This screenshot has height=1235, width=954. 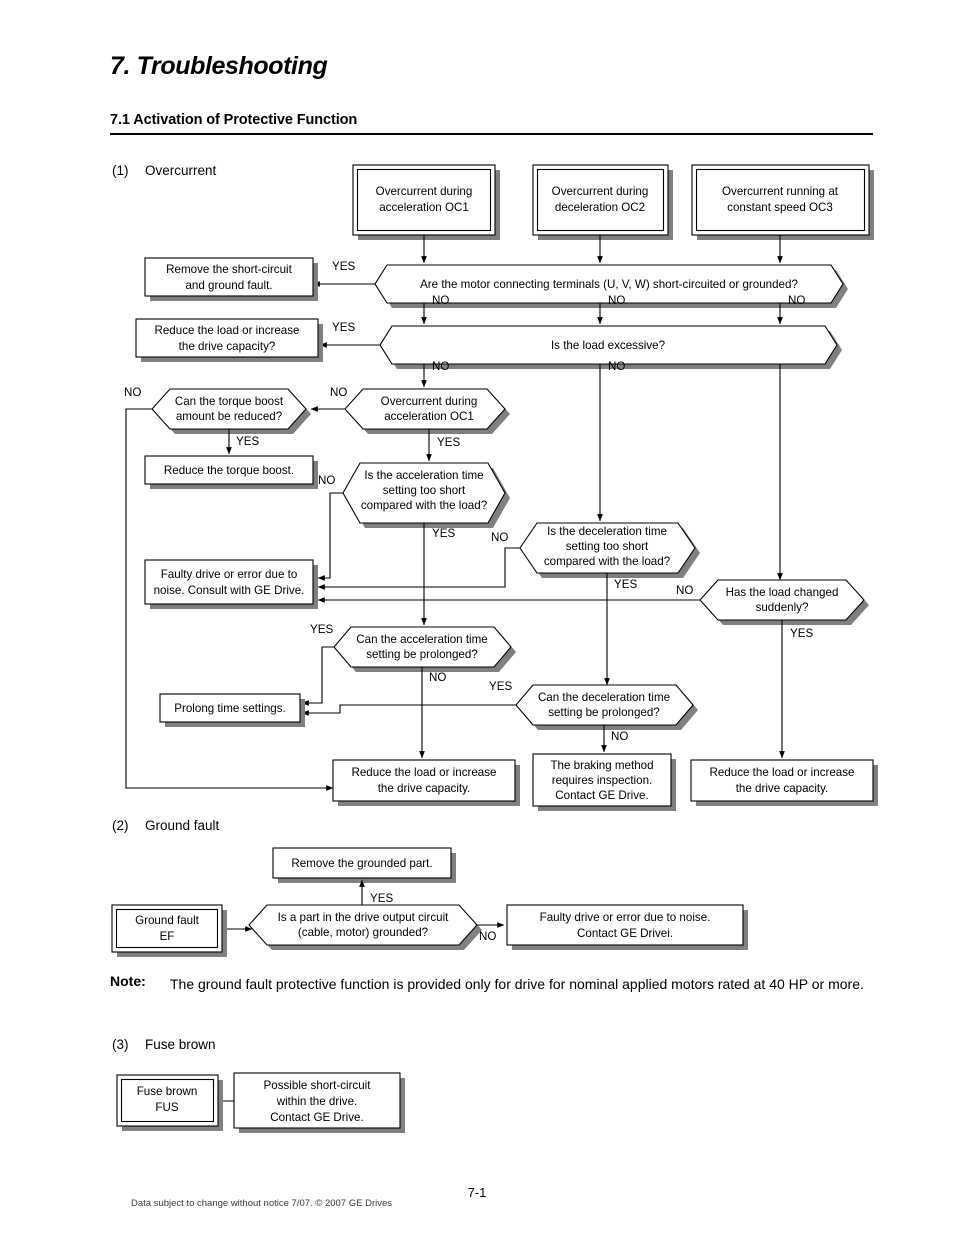 What do you see at coordinates (229, 401) in the screenshot?
I see `decision-torque-boost-line1: Can the torque boost` at bounding box center [229, 401].